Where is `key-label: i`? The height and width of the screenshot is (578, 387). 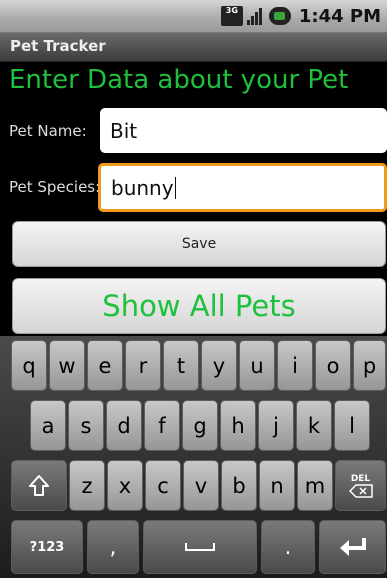
key-label: i is located at coordinates (295, 365).